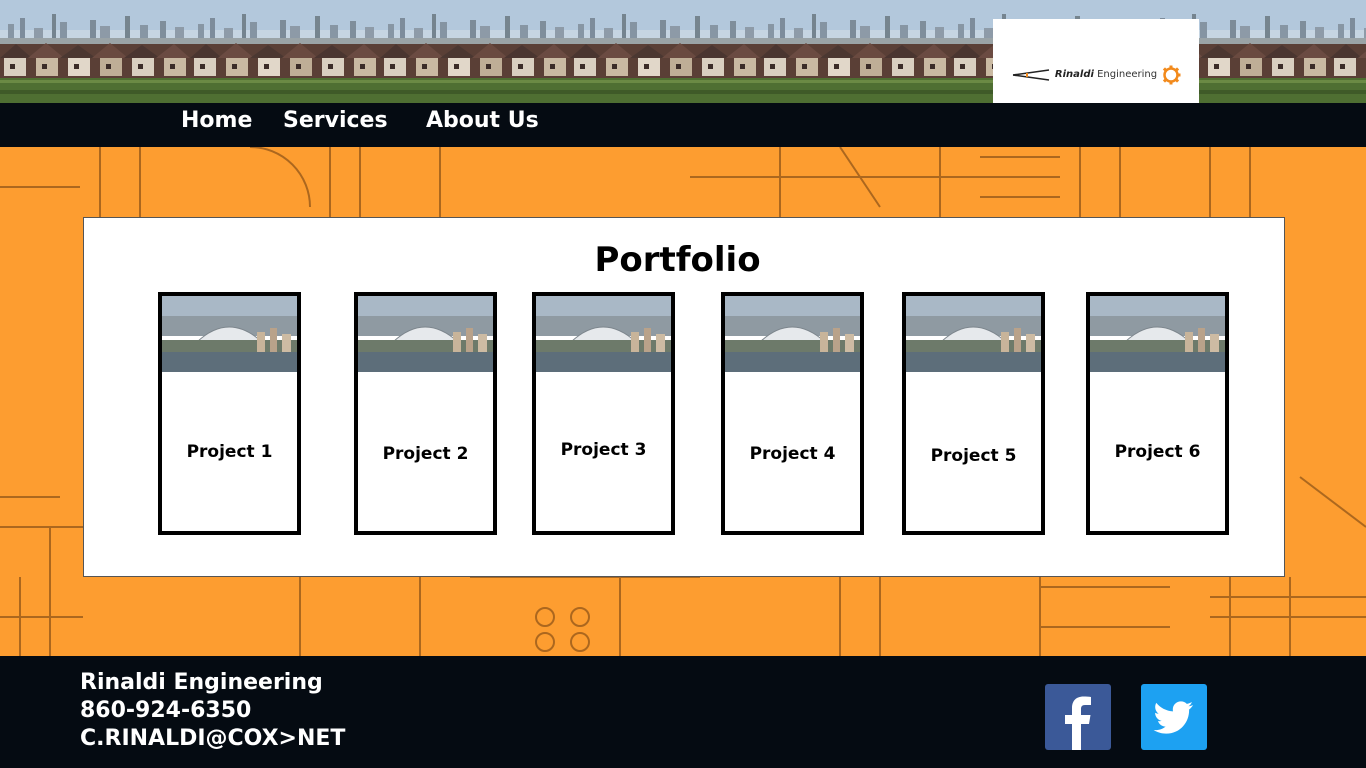  Describe the element at coordinates (1157, 413) in the screenshot. I see `project-card-6: Project 6` at that location.